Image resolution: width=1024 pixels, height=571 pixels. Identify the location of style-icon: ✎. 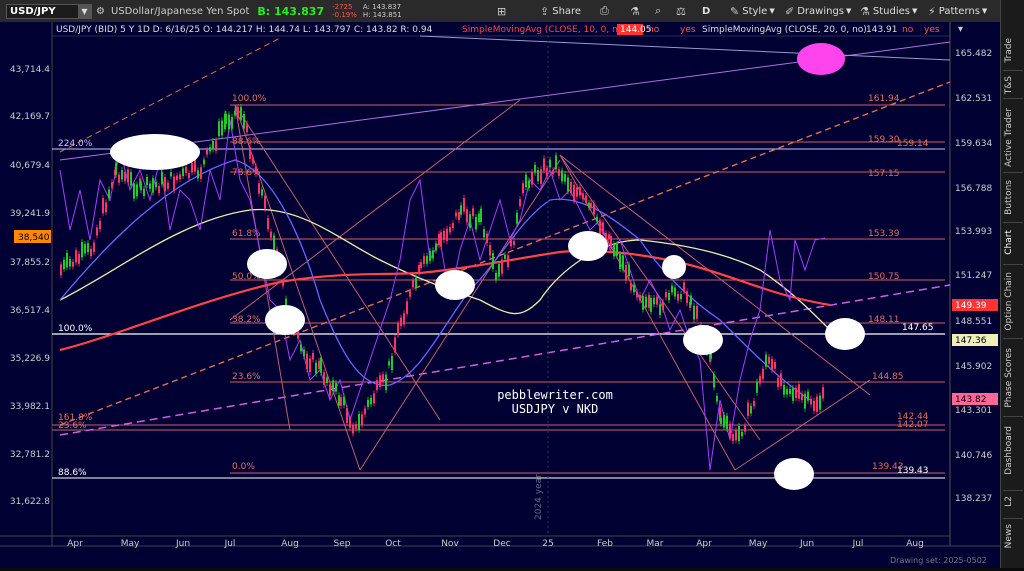
(735, 11).